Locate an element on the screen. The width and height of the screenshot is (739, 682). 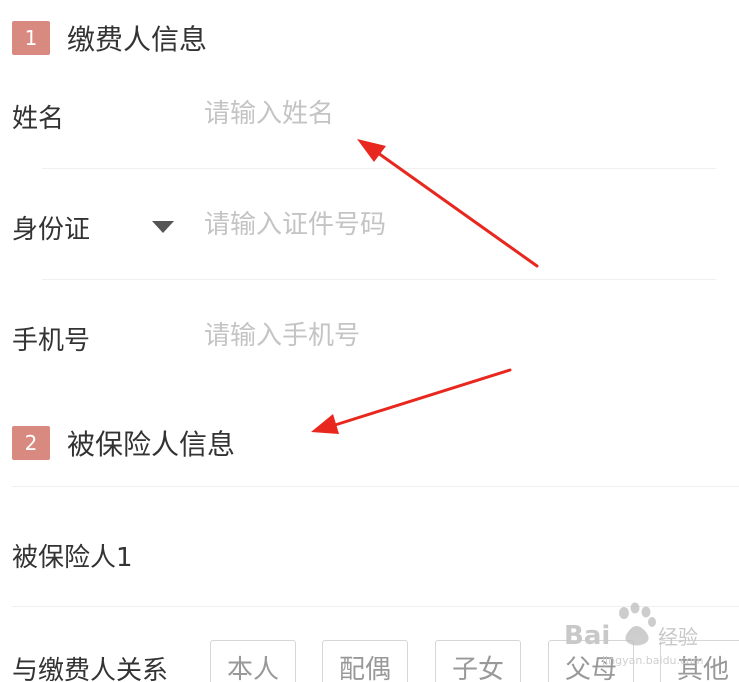
insured-section-header: 2 被保险人信息 is located at coordinates (124, 443).